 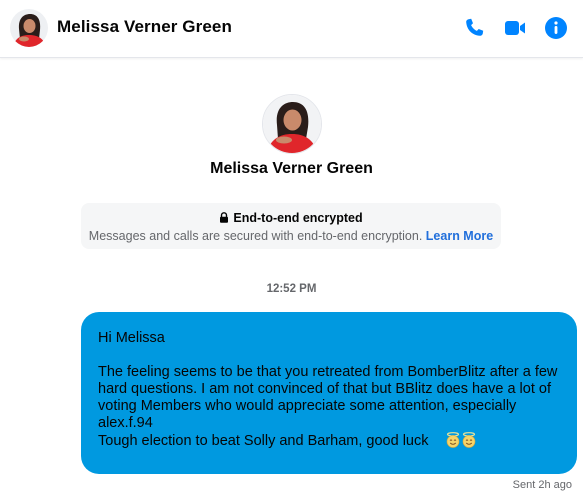 I want to click on profile-name: Melissa Verner Green, so click(x=291, y=168).